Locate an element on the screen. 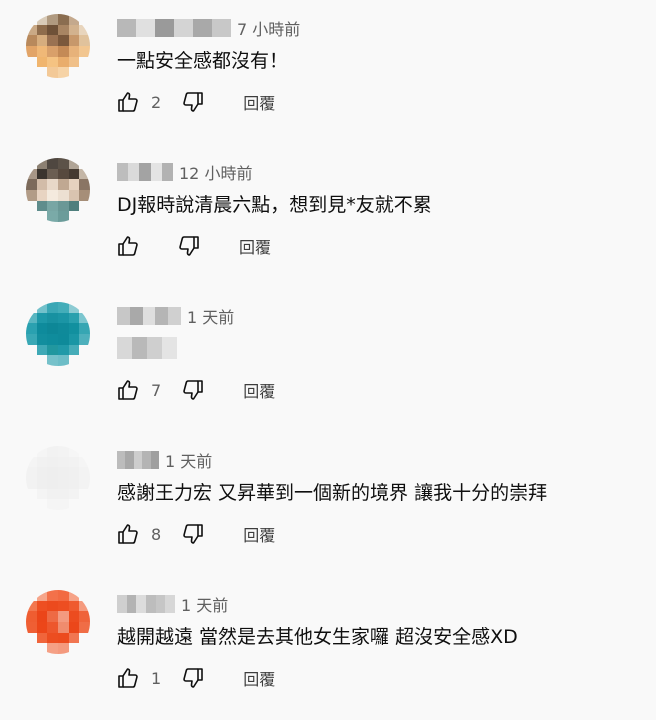 This screenshot has height=720, width=656. action-toolbar: 1 回覆 is located at coordinates (195, 678).